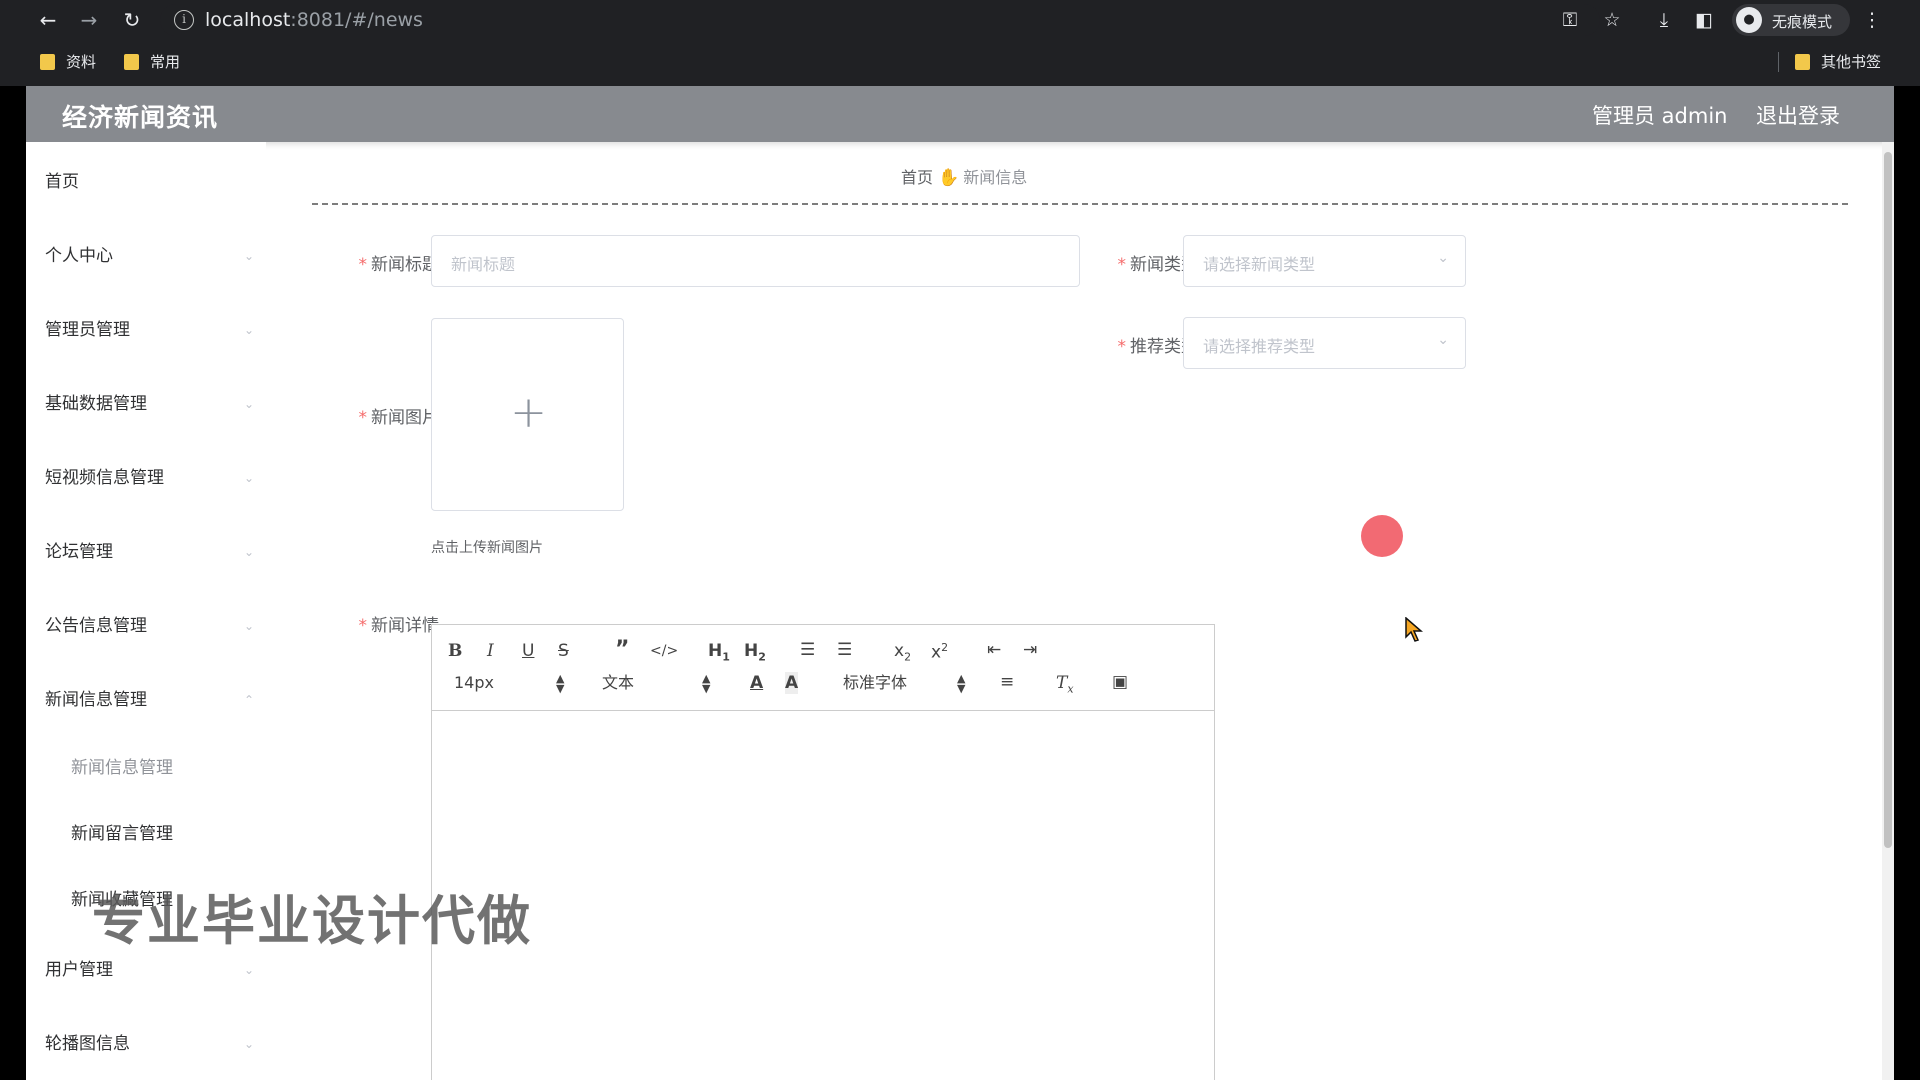  Describe the element at coordinates (145, 182) in the screenshot. I see `sidebar-item-home: 首页` at that location.